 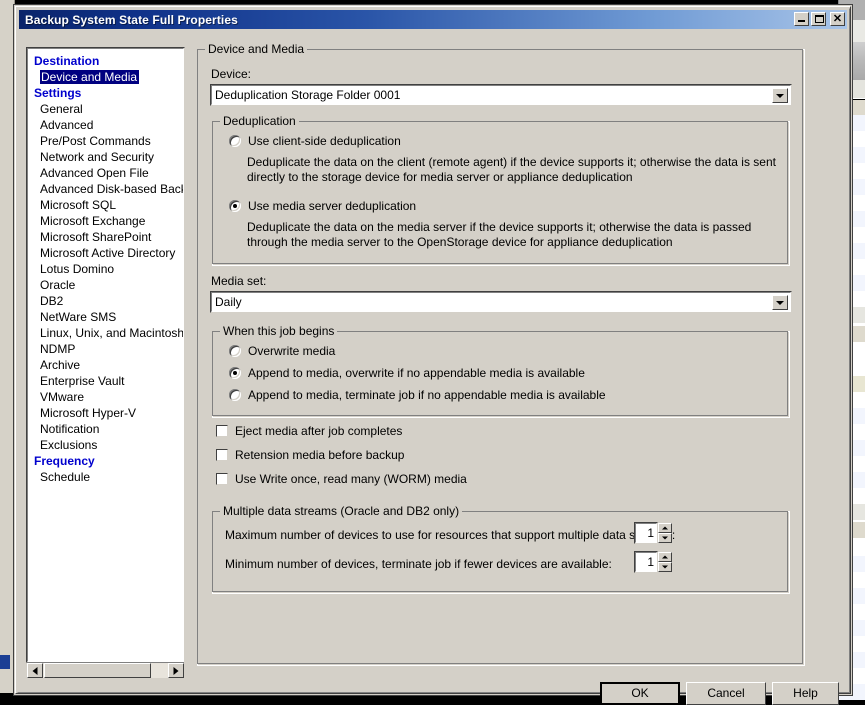 I want to click on checkbox-label: Use Write once, read many (WORM) media, so click(x=351, y=479).